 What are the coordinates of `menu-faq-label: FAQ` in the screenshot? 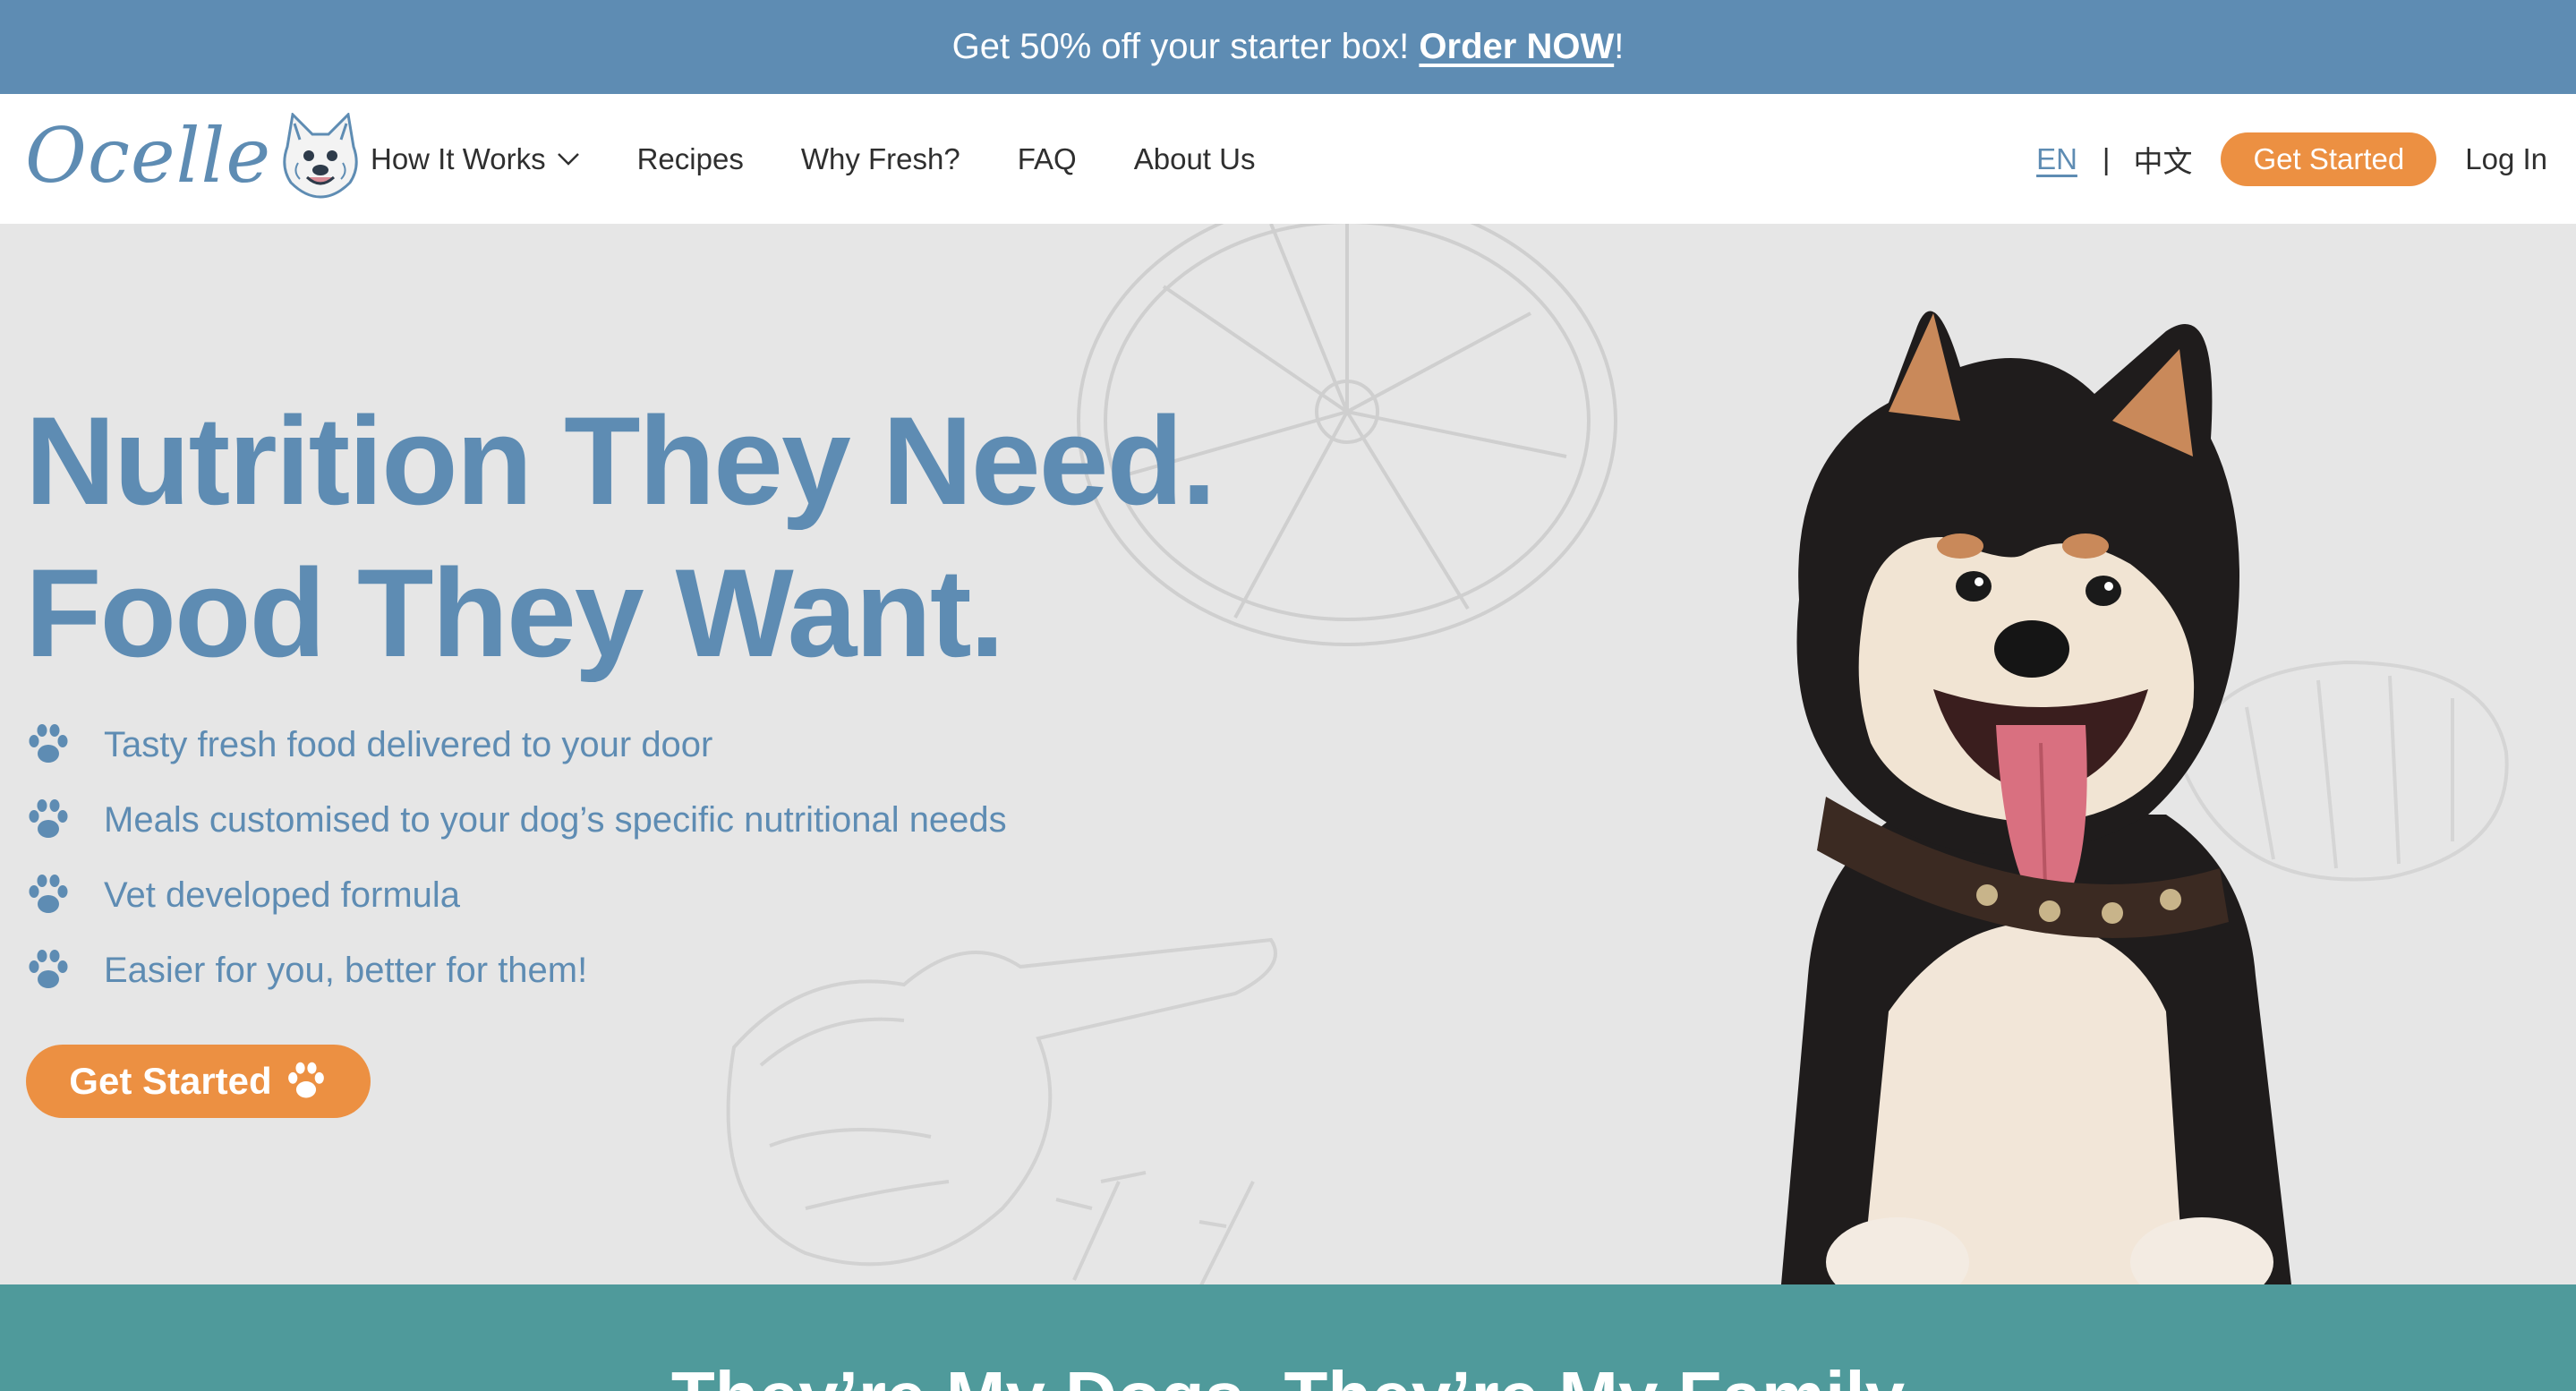 It's located at (1047, 158).